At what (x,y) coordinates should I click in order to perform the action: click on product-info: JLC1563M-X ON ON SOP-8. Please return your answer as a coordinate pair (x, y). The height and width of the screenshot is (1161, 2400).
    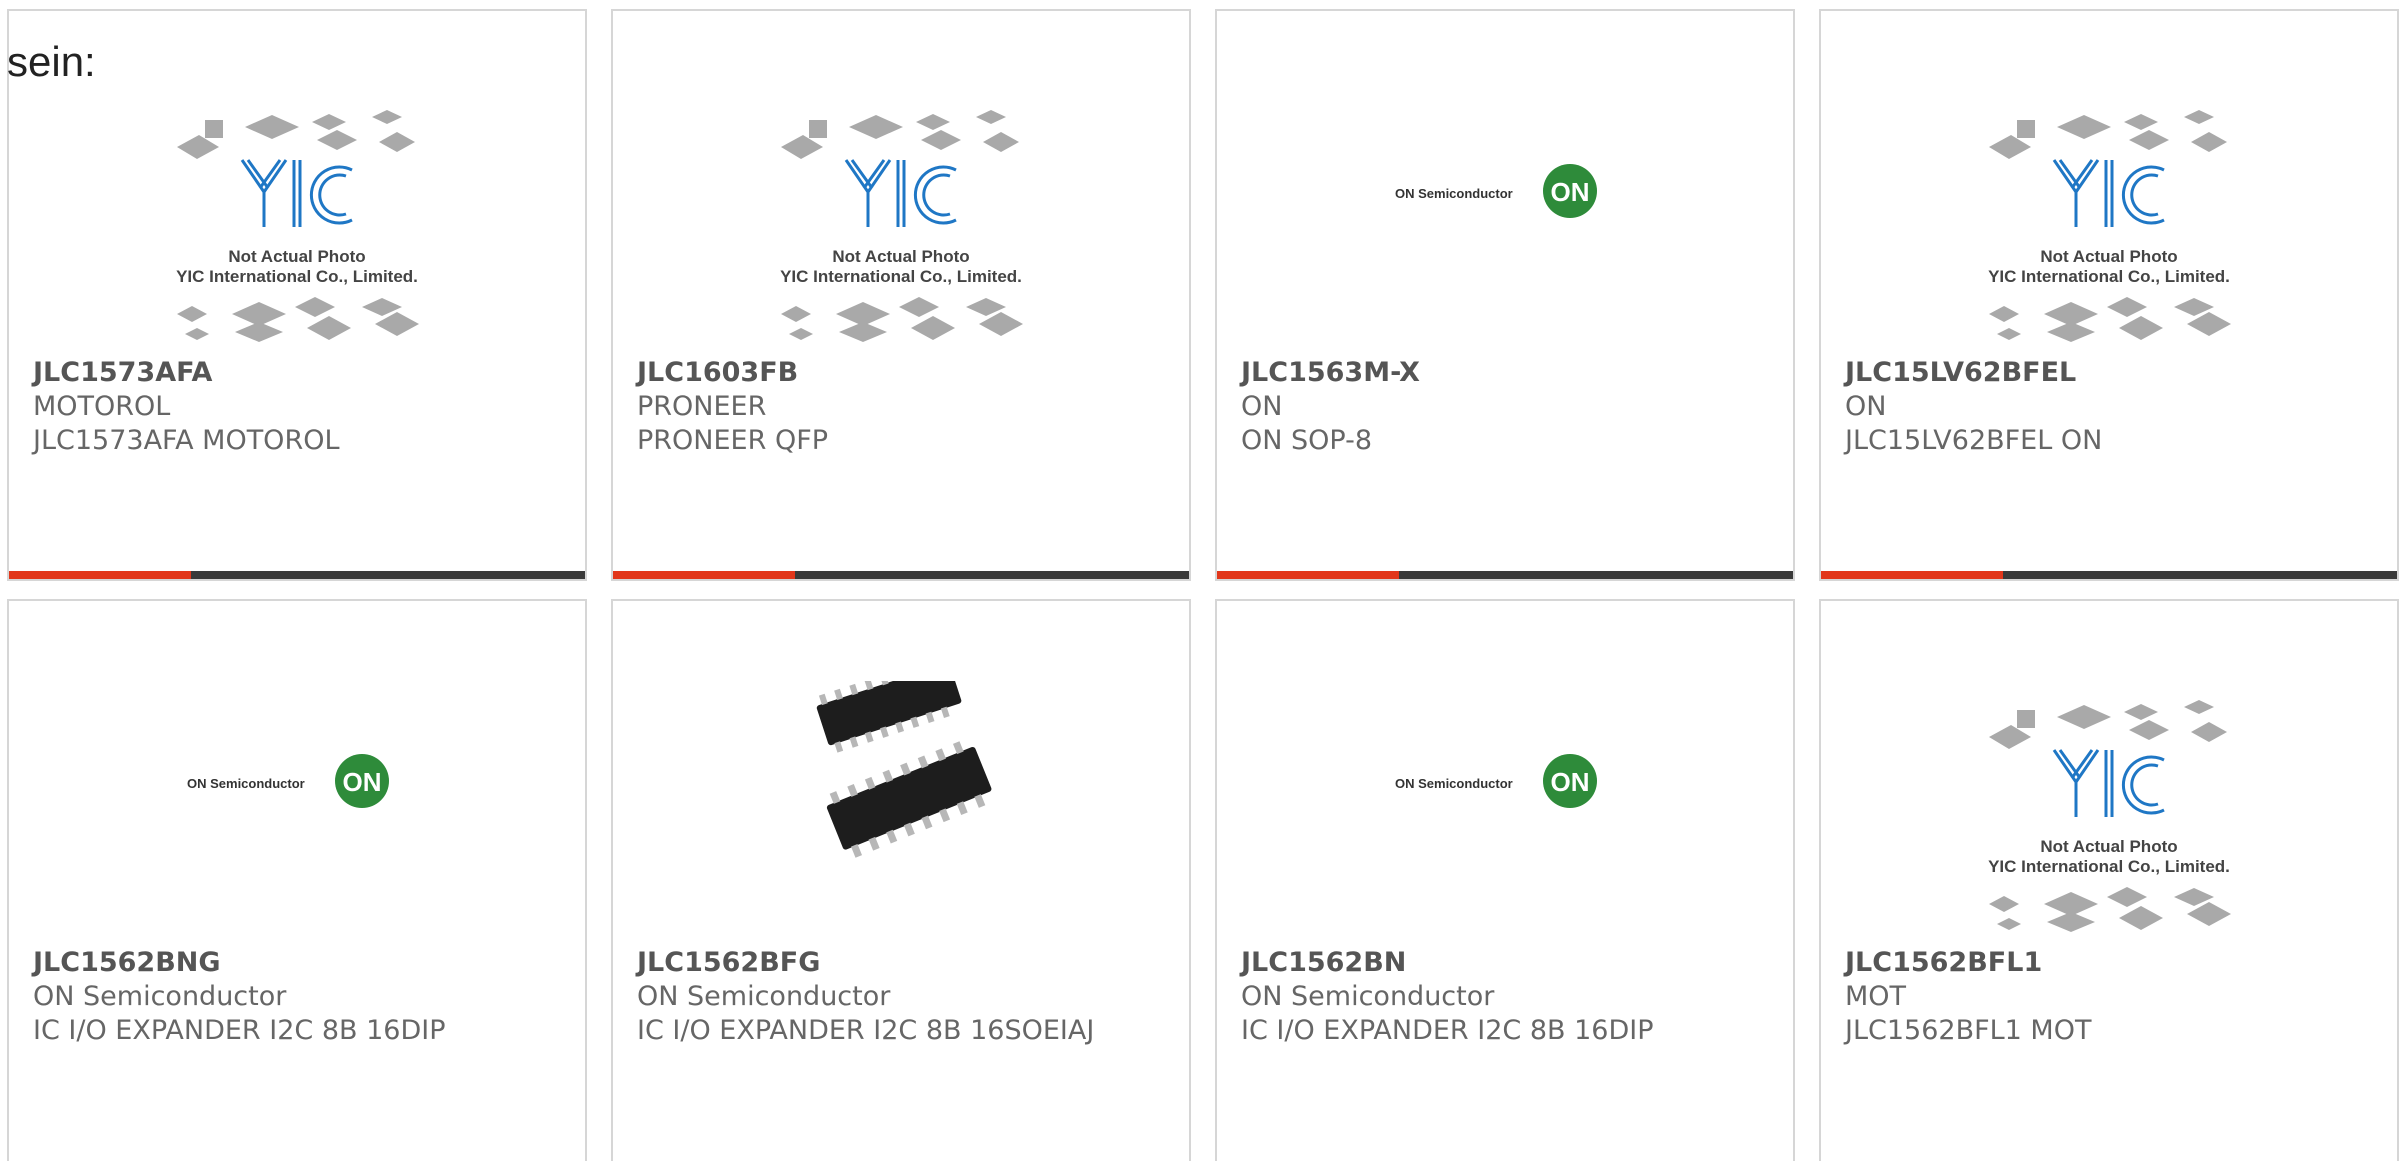
    Looking at the image, I should click on (1505, 407).